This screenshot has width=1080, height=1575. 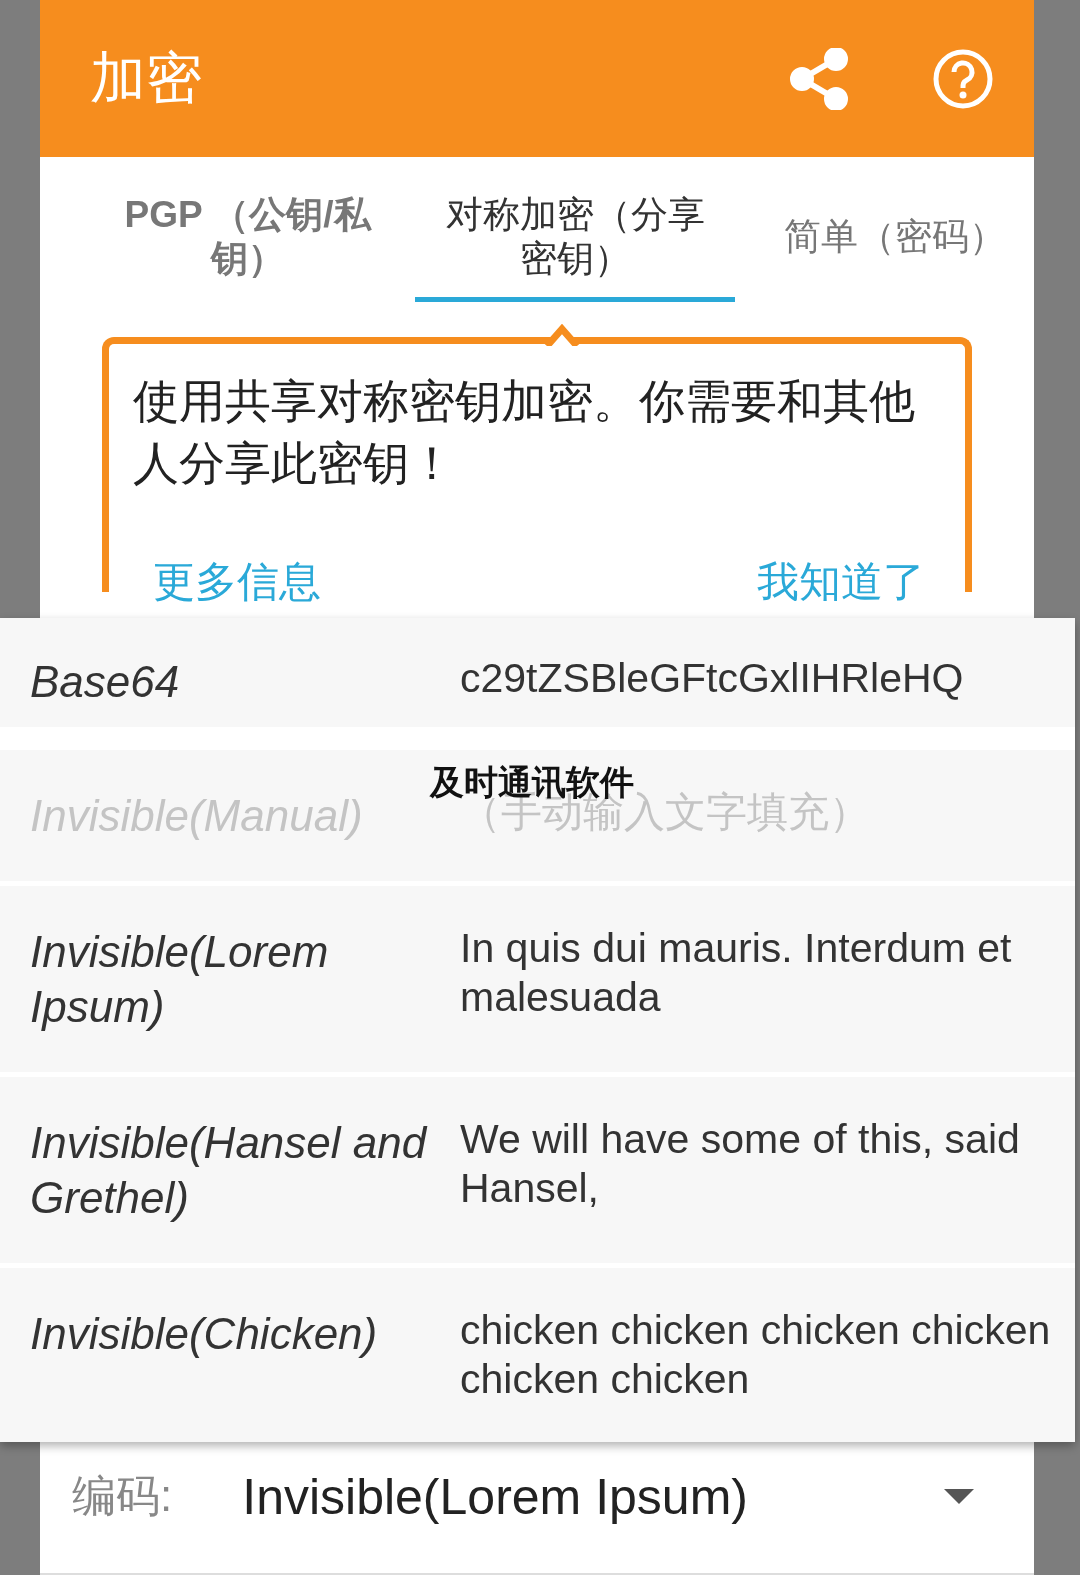 I want to click on menu-item: Invisible(Hansel and Grethel) We will have some of this, said Hansel,, so click(x=537, y=1170).